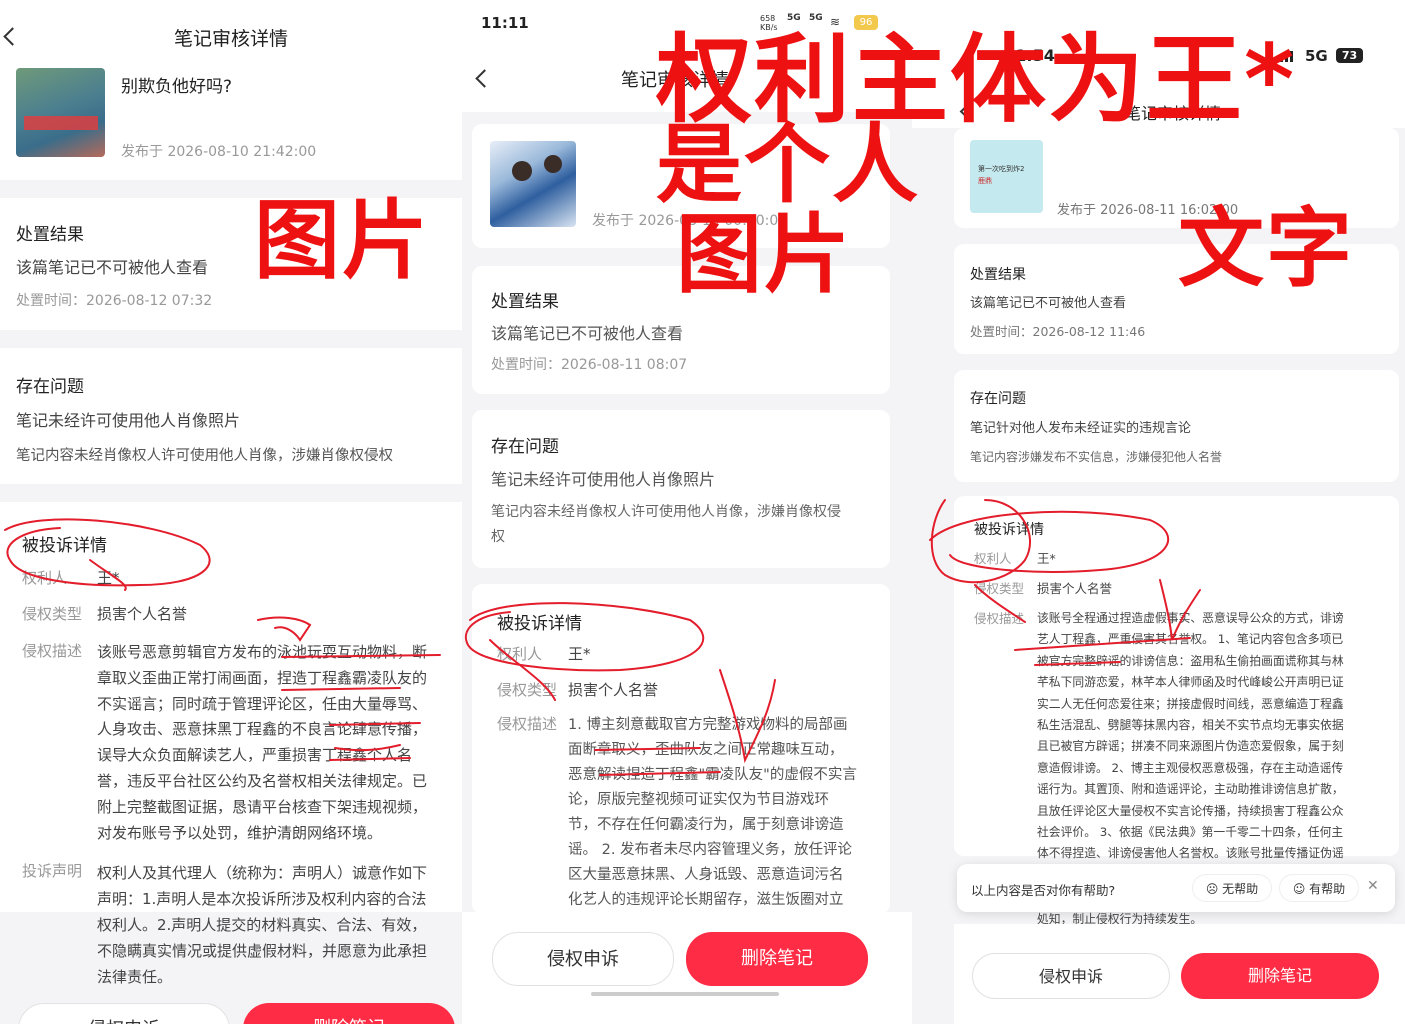 This screenshot has height=1024, width=1405. I want to click on smile-face-icon: ☺, so click(1299, 889).